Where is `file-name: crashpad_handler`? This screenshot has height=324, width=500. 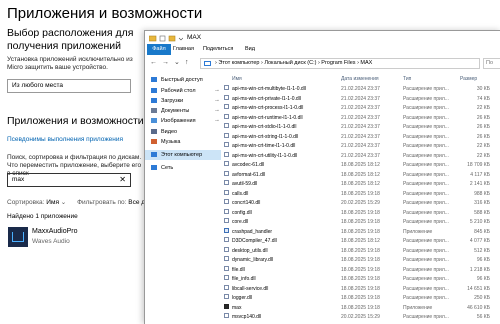 file-name: crashpad_handler is located at coordinates (252, 231).